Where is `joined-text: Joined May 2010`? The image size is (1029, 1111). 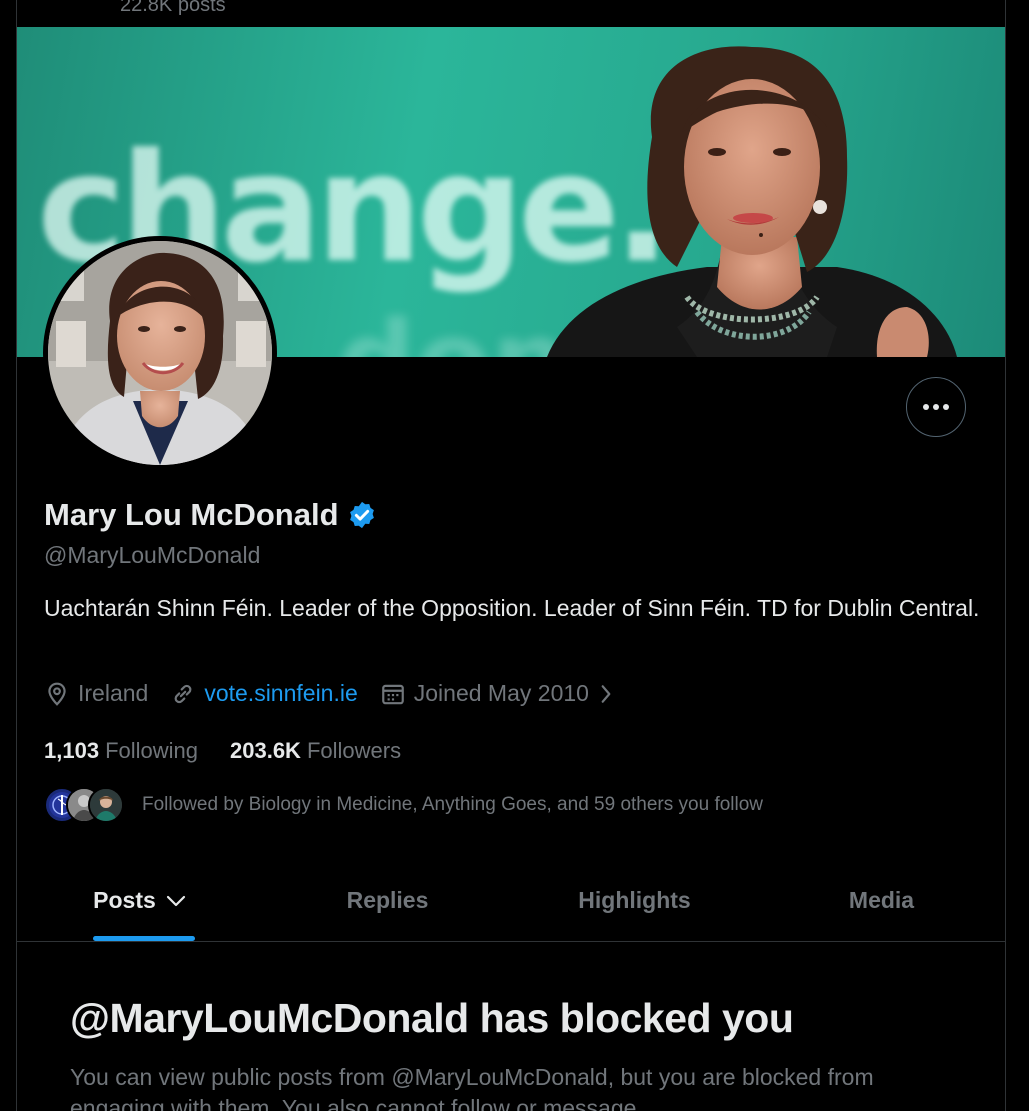
joined-text: Joined May 2010 is located at coordinates (501, 693).